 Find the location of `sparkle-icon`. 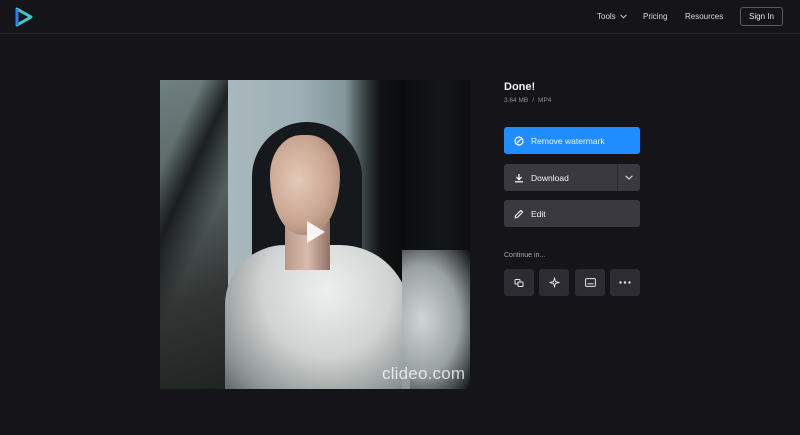

sparkle-icon is located at coordinates (554, 282).